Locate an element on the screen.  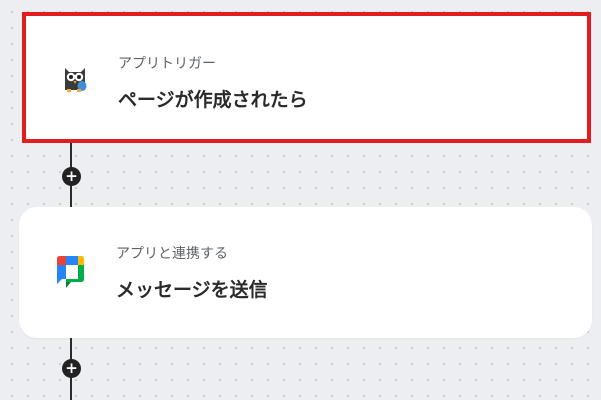
action-step-label: アプリと連携する is located at coordinates (172, 254).